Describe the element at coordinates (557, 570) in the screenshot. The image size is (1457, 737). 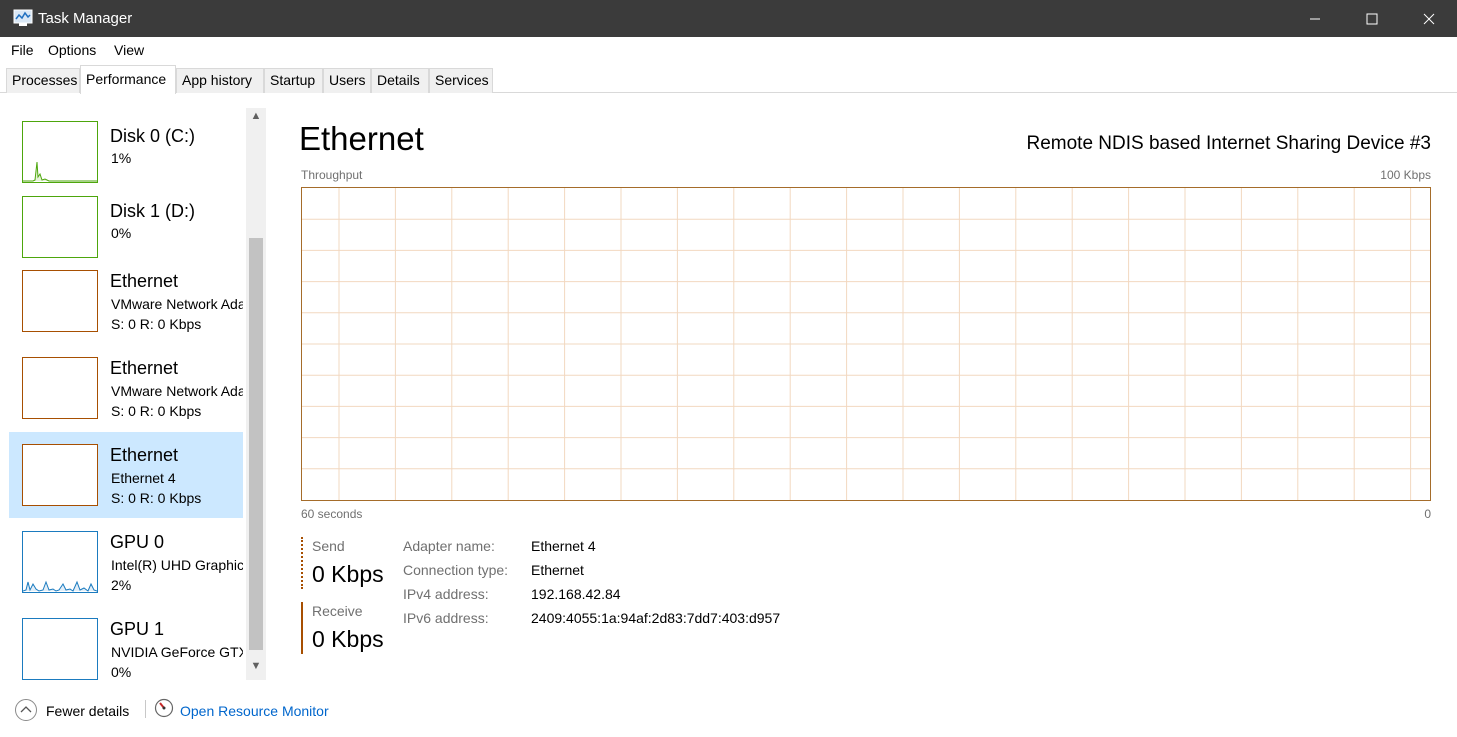
I see `property-value: Ethernet` at that location.